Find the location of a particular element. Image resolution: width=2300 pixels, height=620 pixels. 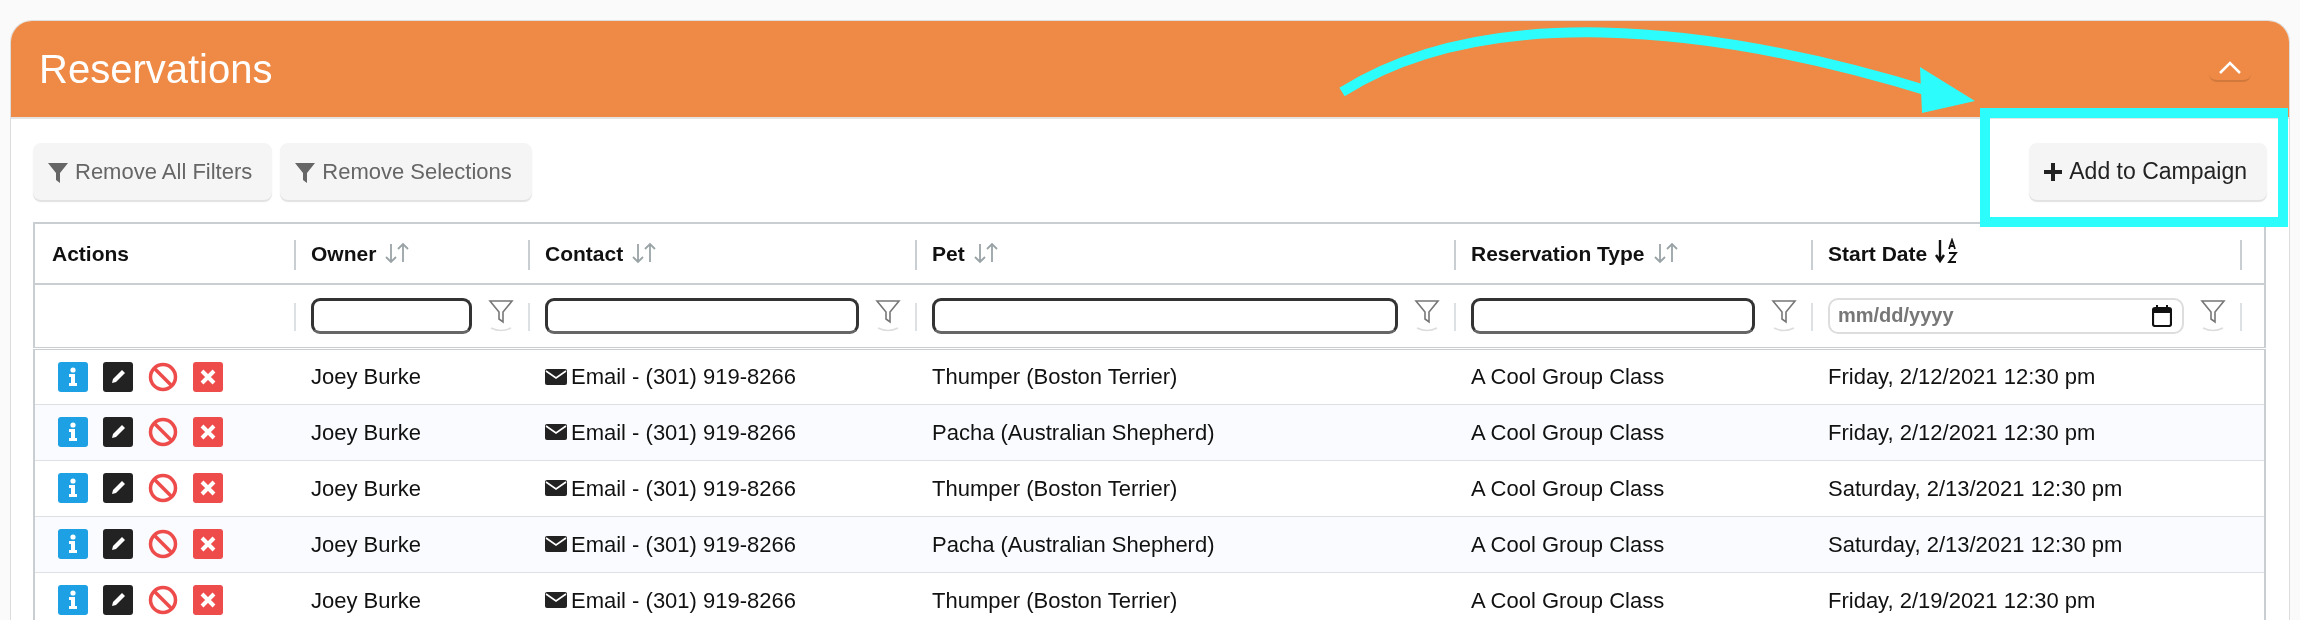

column-header: Reservation Type is located at coordinates (1558, 253).